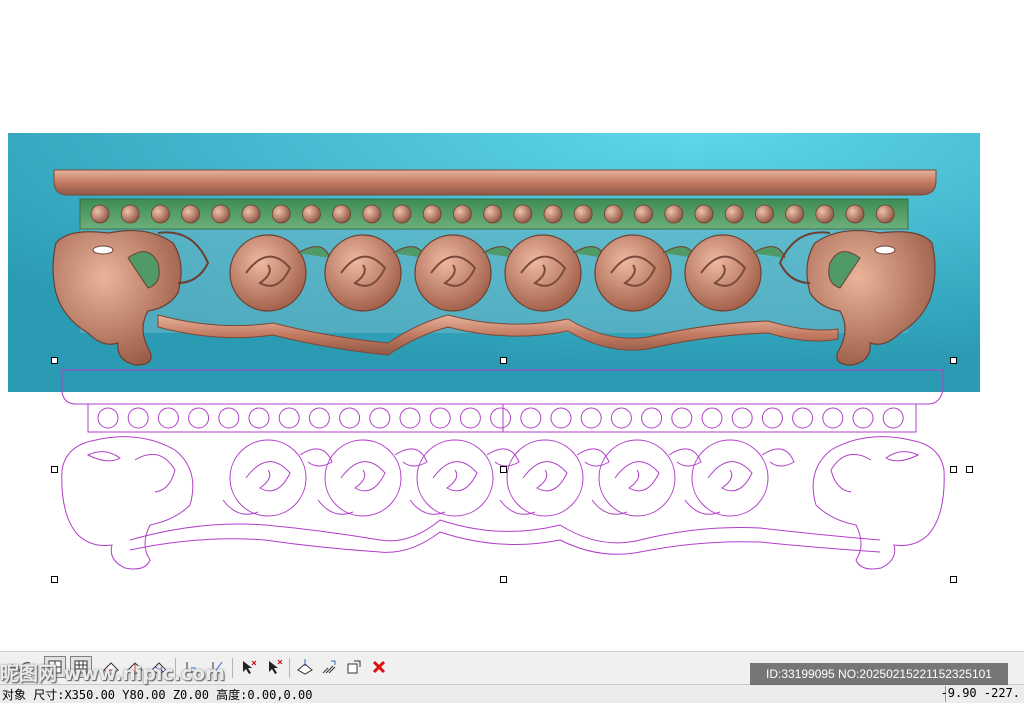  What do you see at coordinates (980, 693) in the screenshot?
I see `cursor-coordinates: -9.90 -227.` at bounding box center [980, 693].